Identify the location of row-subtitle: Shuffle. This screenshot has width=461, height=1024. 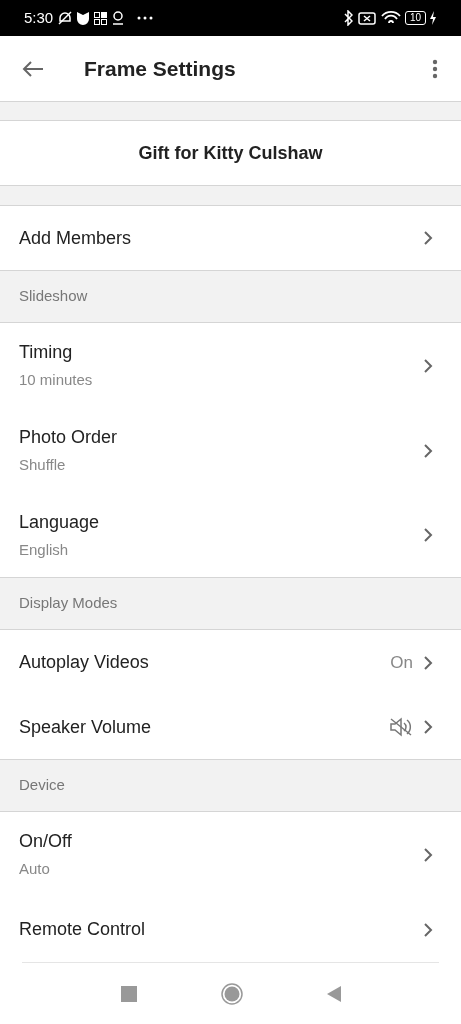
(43, 465).